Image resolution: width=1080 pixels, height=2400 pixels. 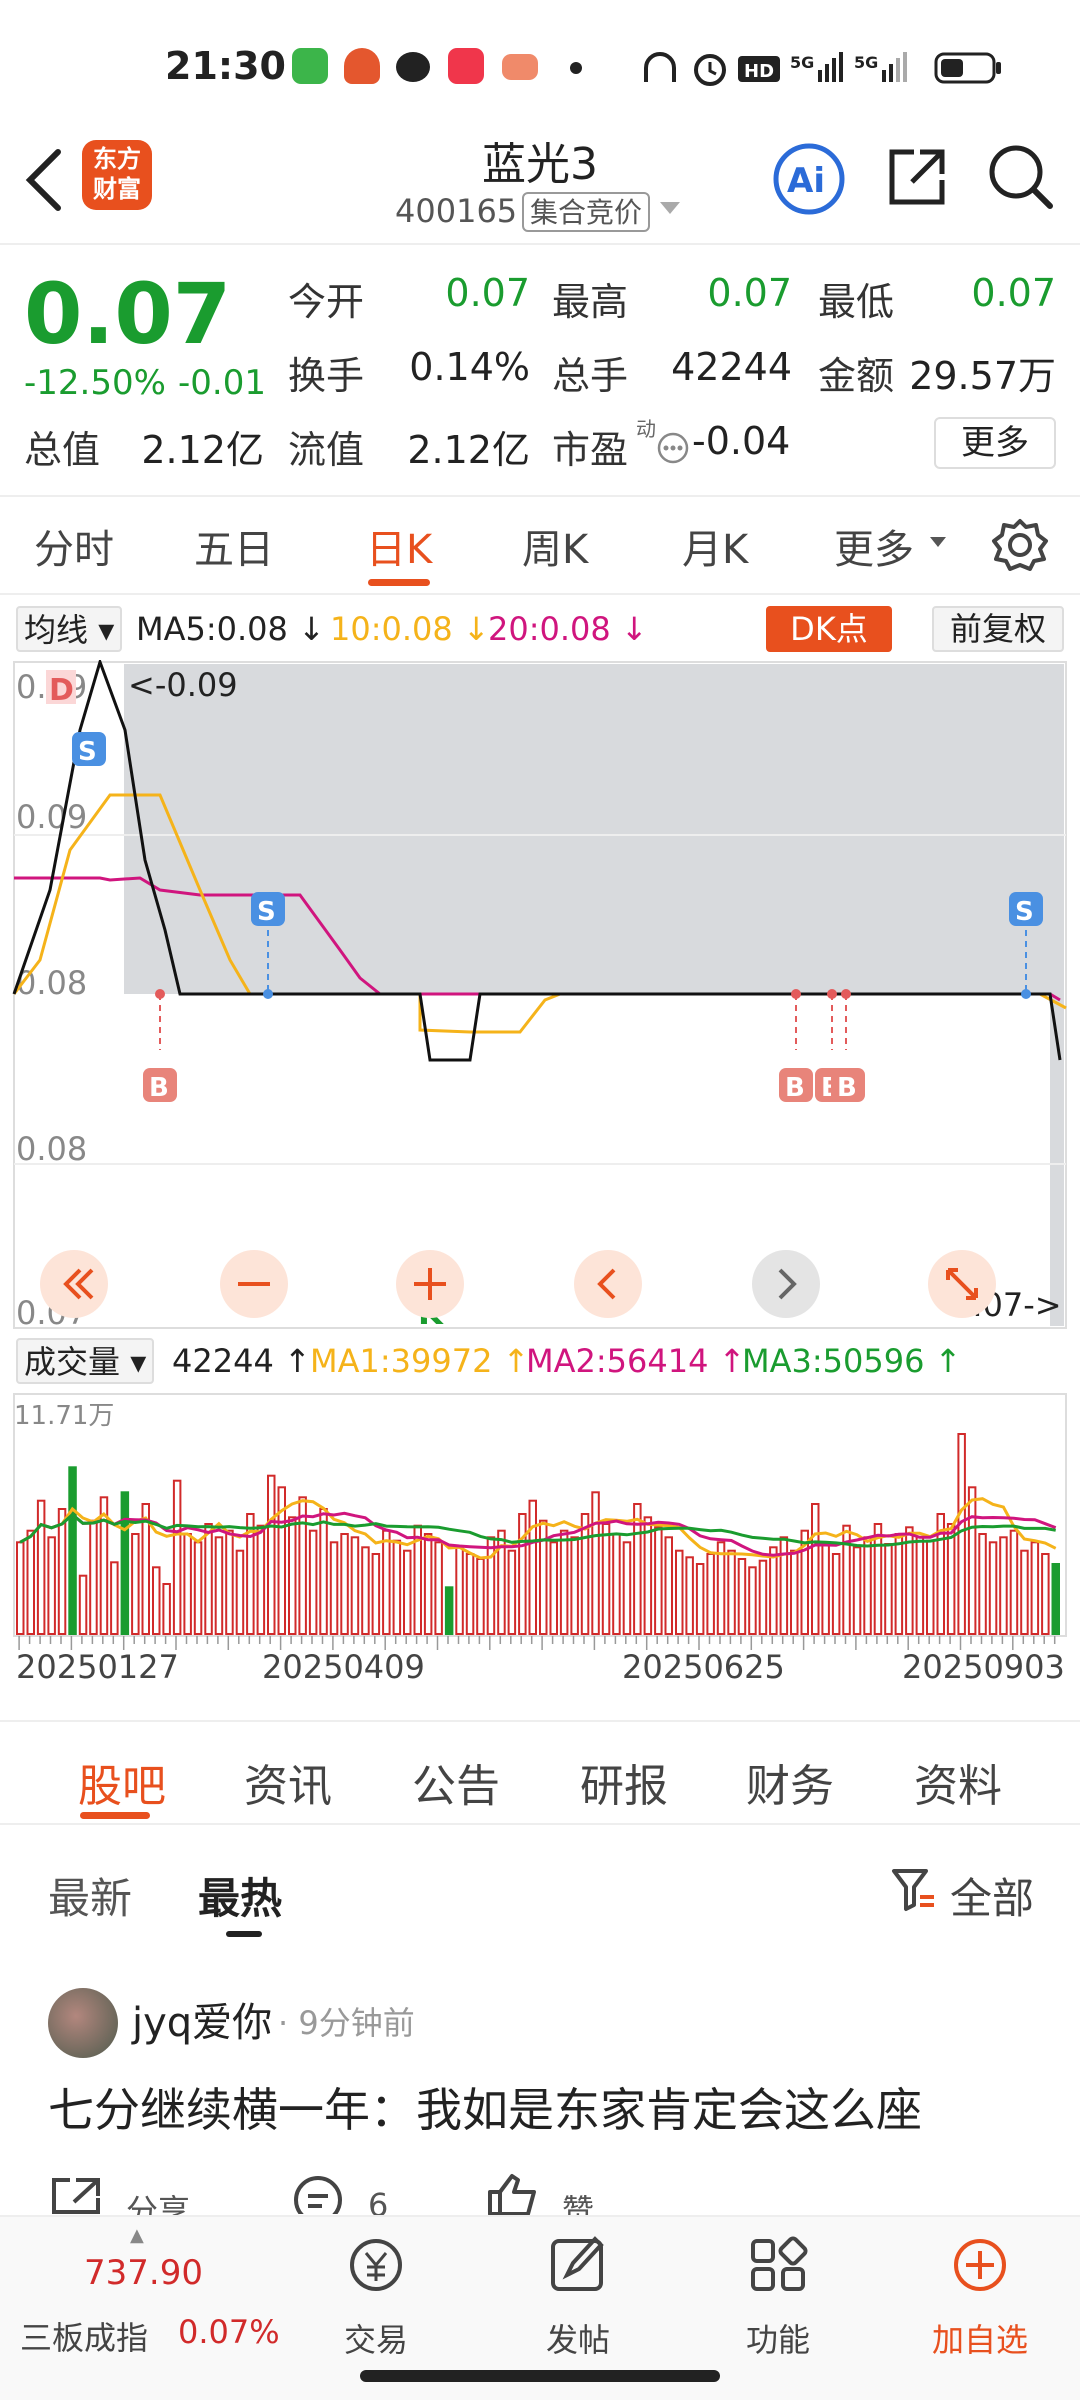 I want to click on active-tab-indicator, so click(x=399, y=582).